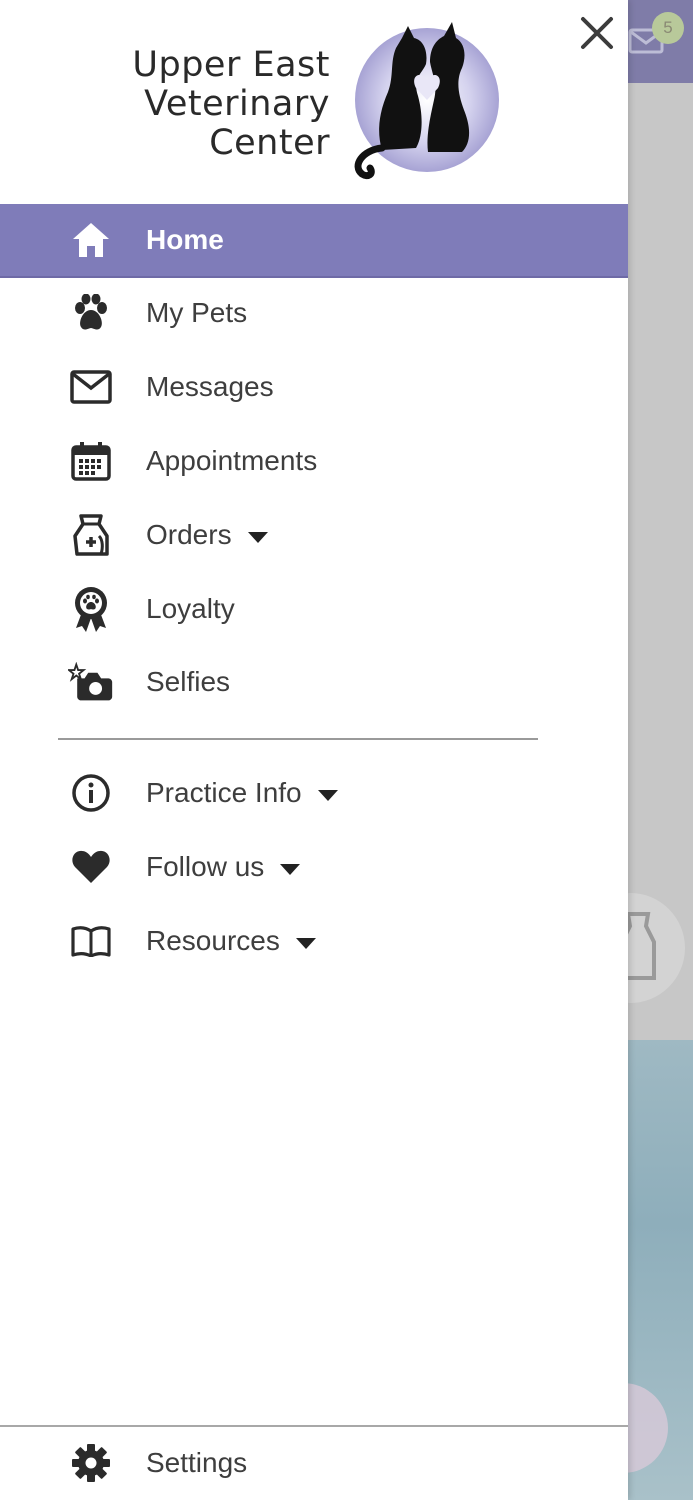  I want to click on menu-item-orders: Orders, so click(314, 535).